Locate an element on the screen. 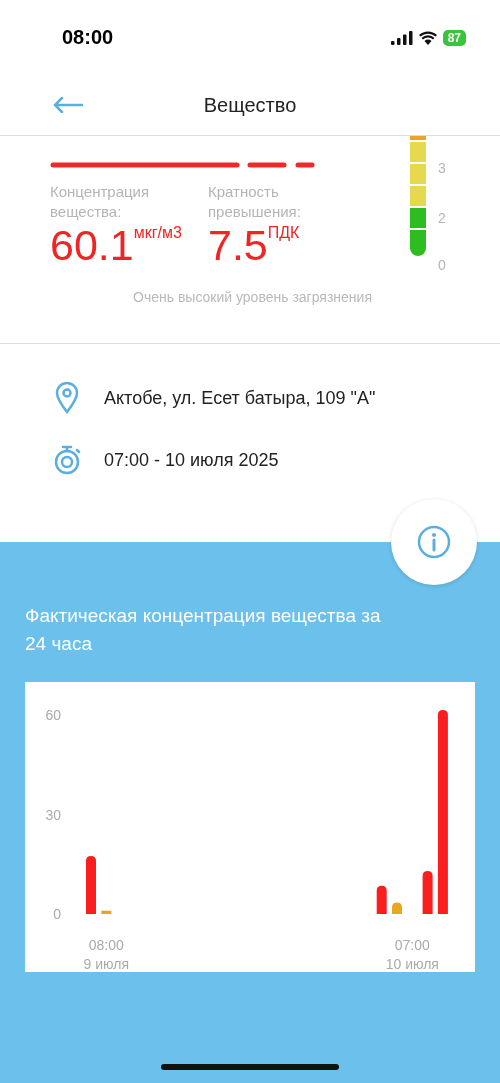  back-arrow-icon is located at coordinates (68, 105).